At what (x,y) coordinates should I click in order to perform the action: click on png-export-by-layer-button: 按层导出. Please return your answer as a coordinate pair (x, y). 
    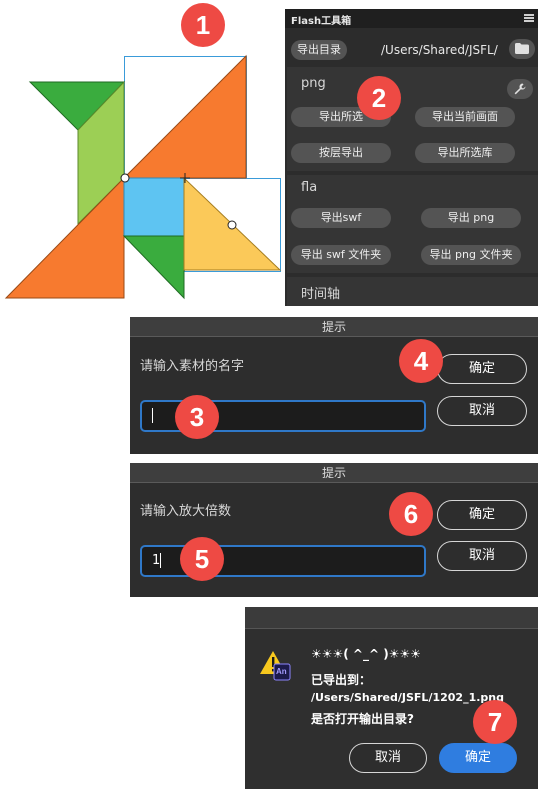
    Looking at the image, I should click on (341, 153).